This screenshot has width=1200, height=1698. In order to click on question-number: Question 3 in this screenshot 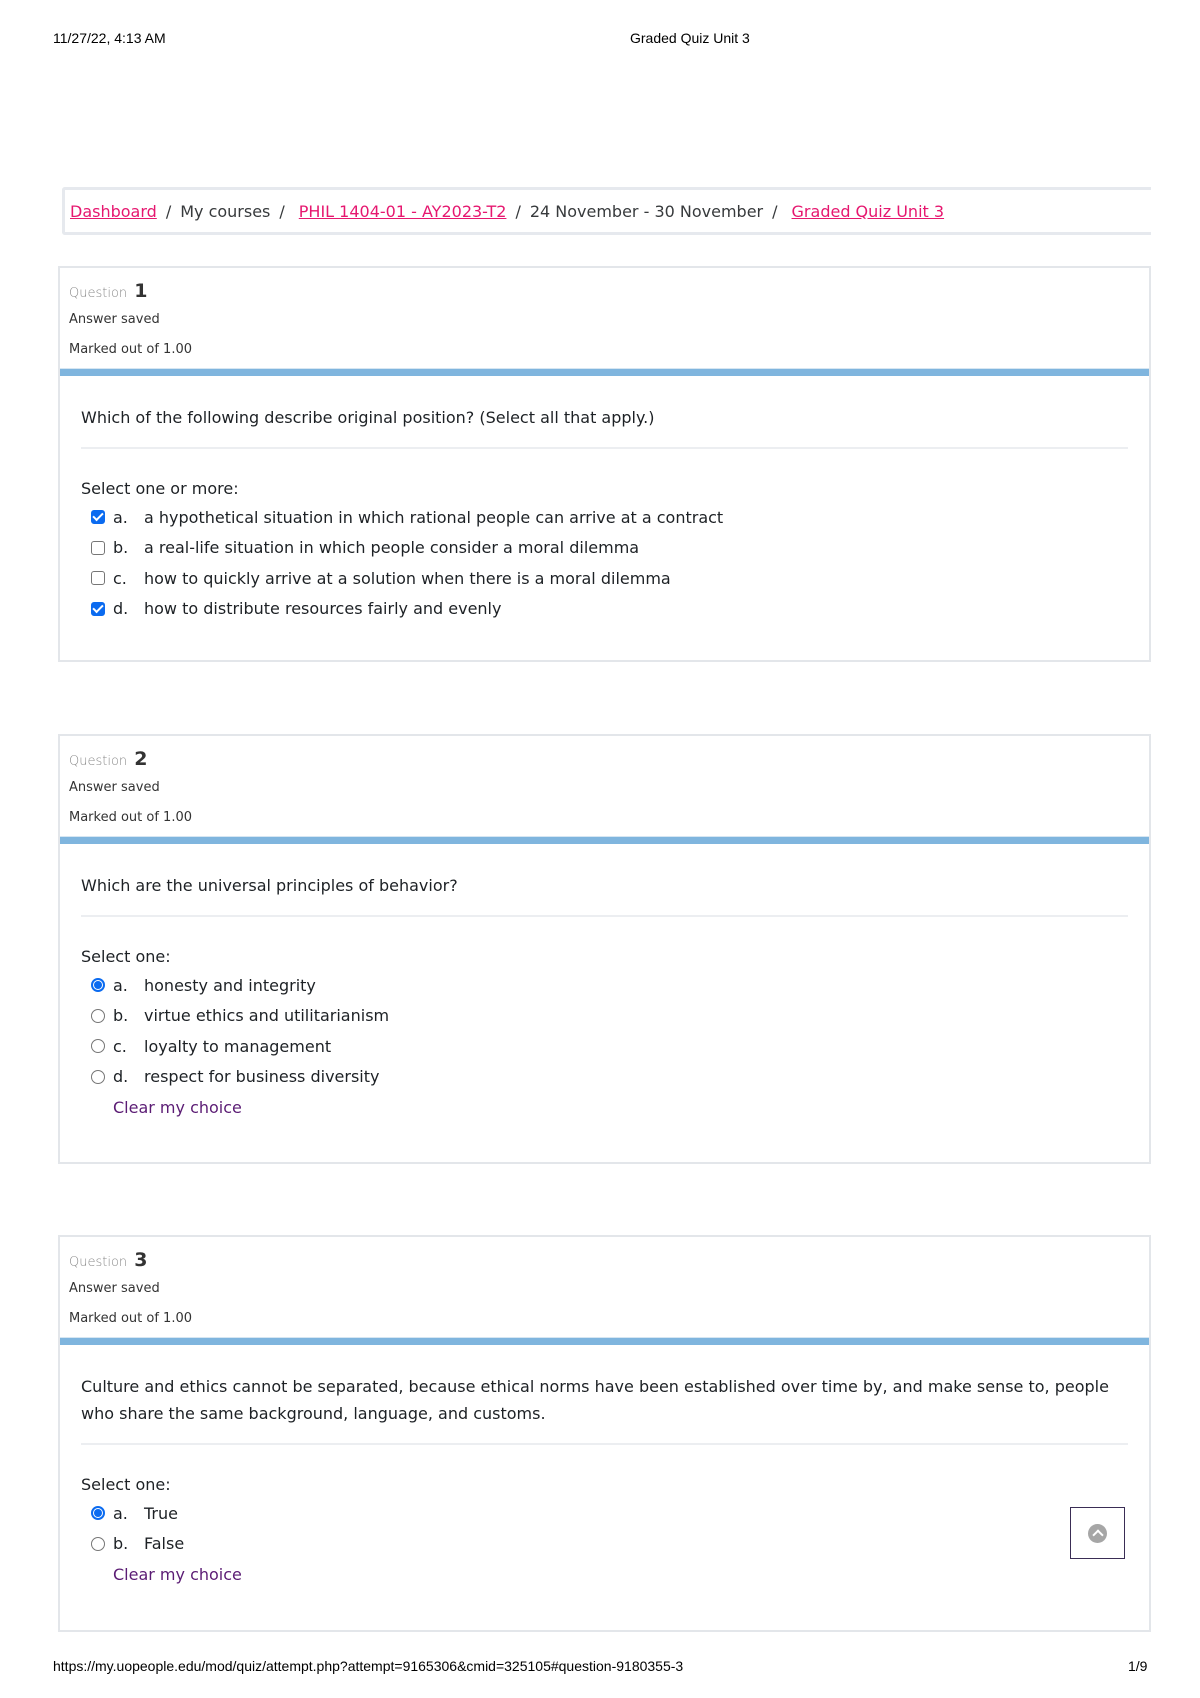, I will do `click(108, 1260)`.